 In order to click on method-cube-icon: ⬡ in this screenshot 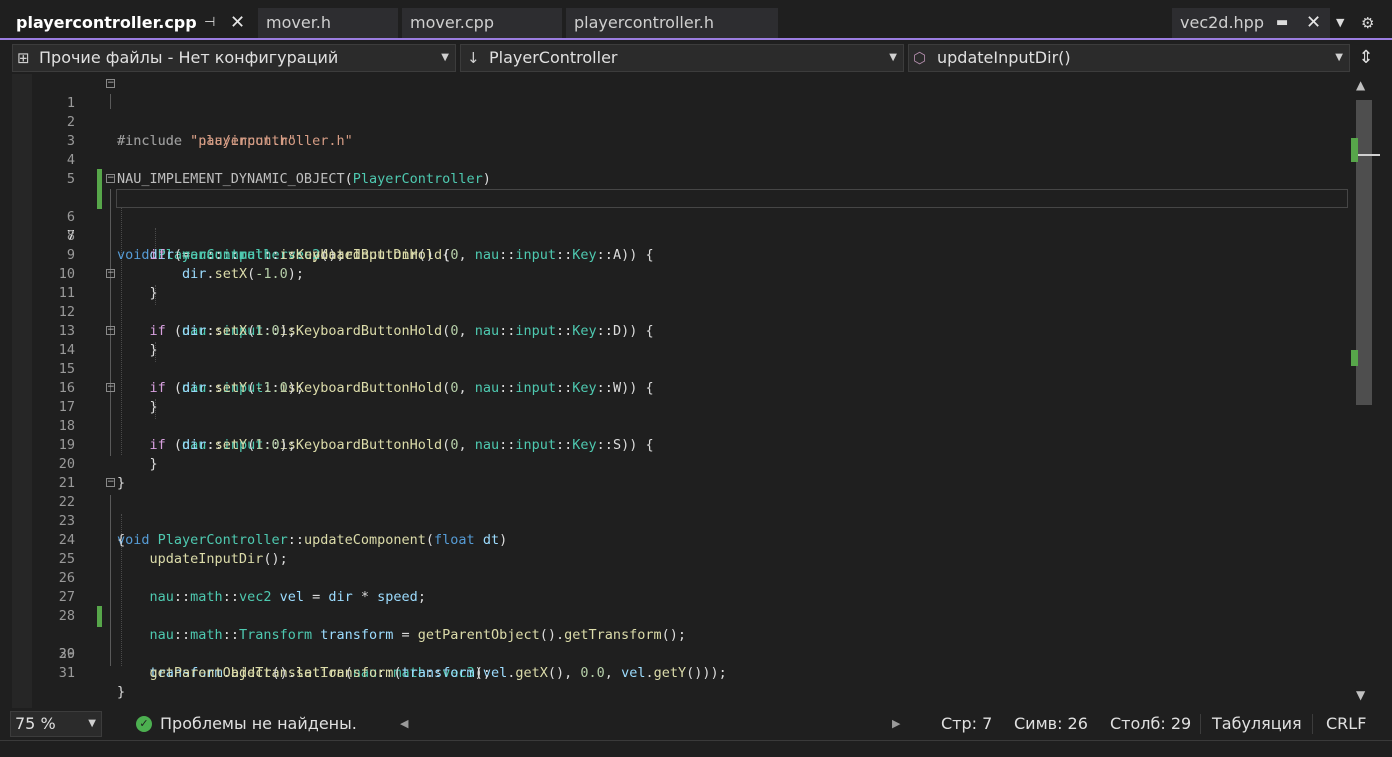, I will do `click(920, 58)`.